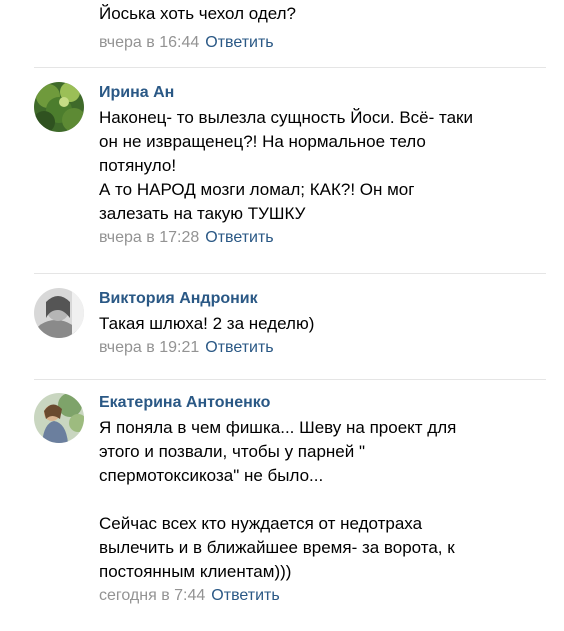 This screenshot has height=631, width=564. Describe the element at coordinates (321, 403) in the screenshot. I see `comment-author: Екатерина Антоненко` at that location.